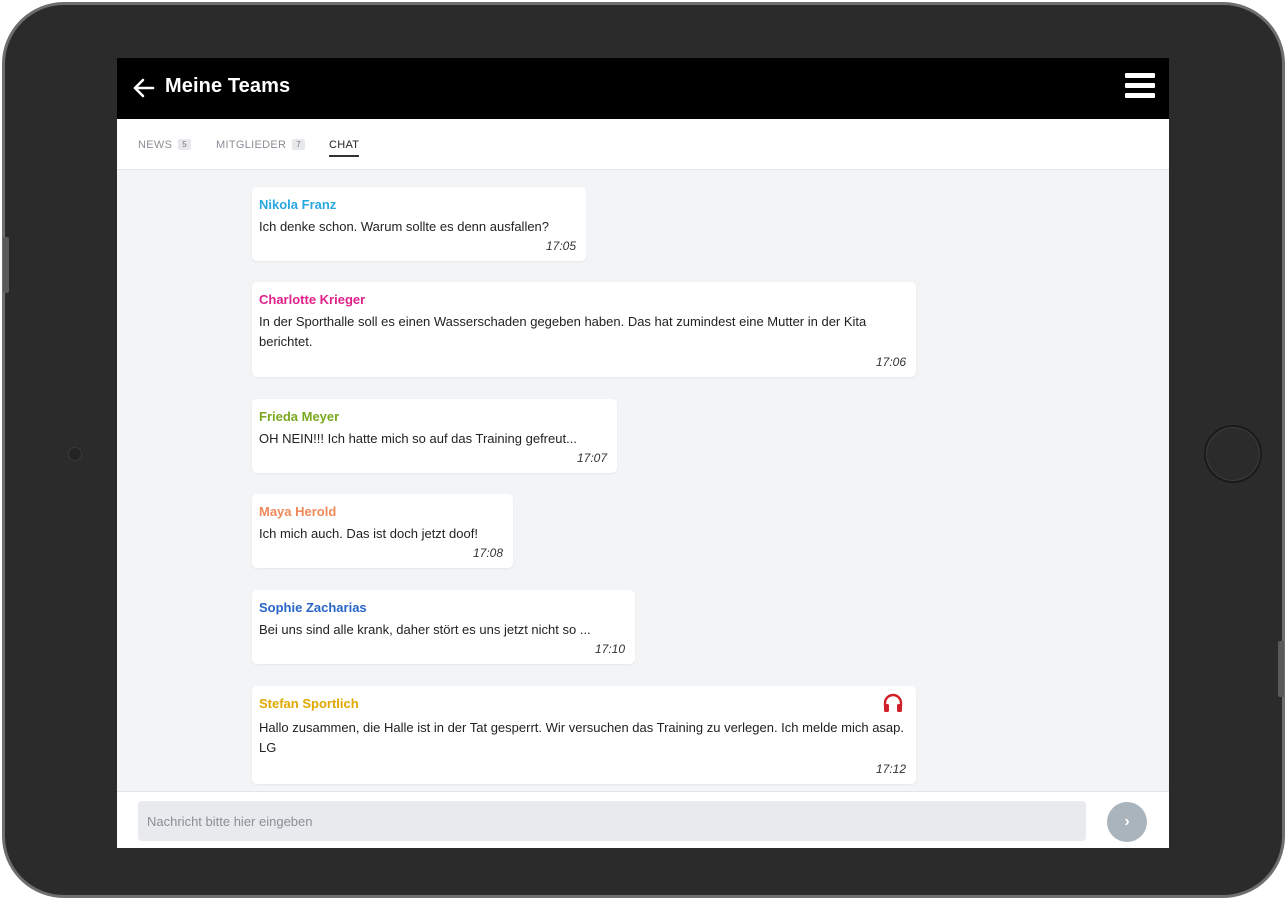 Image resolution: width=1287 pixels, height=900 pixels. I want to click on news-count-badge: 5, so click(184, 144).